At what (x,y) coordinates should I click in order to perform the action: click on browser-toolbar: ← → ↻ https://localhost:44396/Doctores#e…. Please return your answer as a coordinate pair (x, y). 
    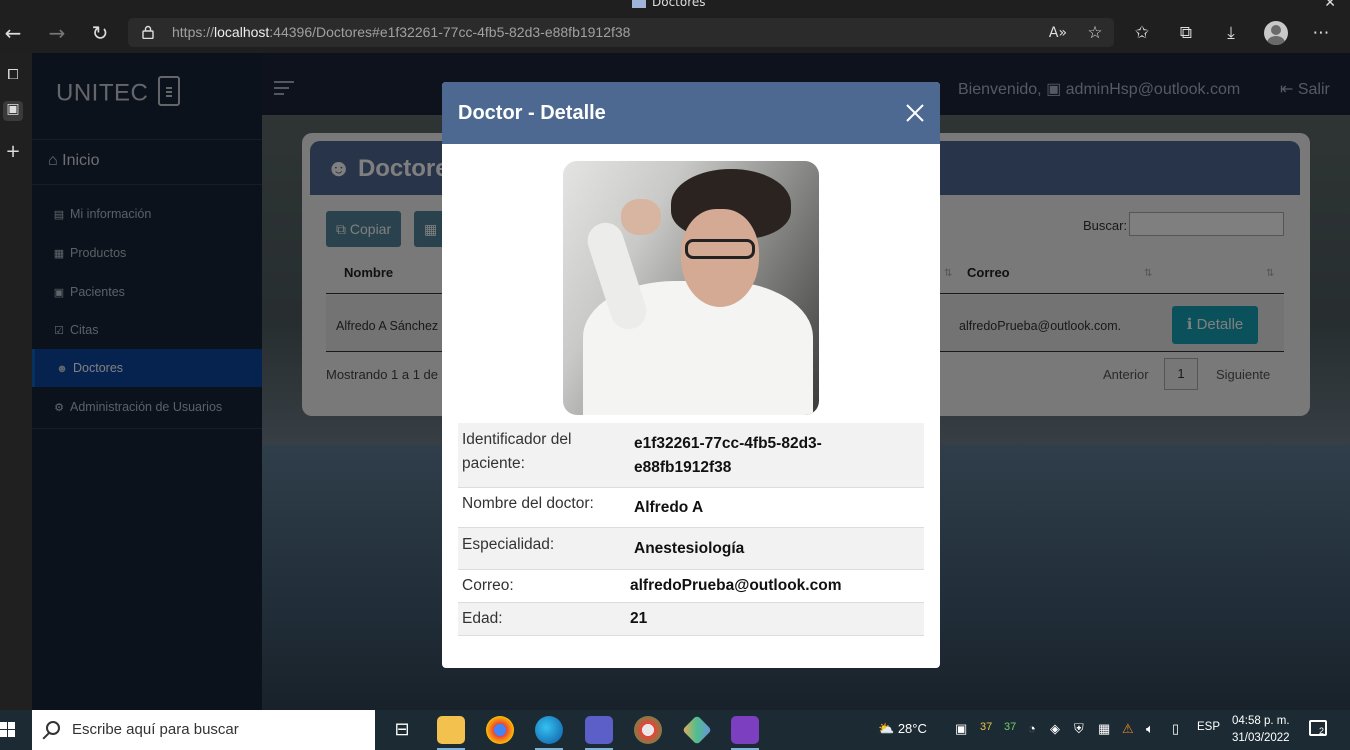
    Looking at the image, I should click on (675, 32).